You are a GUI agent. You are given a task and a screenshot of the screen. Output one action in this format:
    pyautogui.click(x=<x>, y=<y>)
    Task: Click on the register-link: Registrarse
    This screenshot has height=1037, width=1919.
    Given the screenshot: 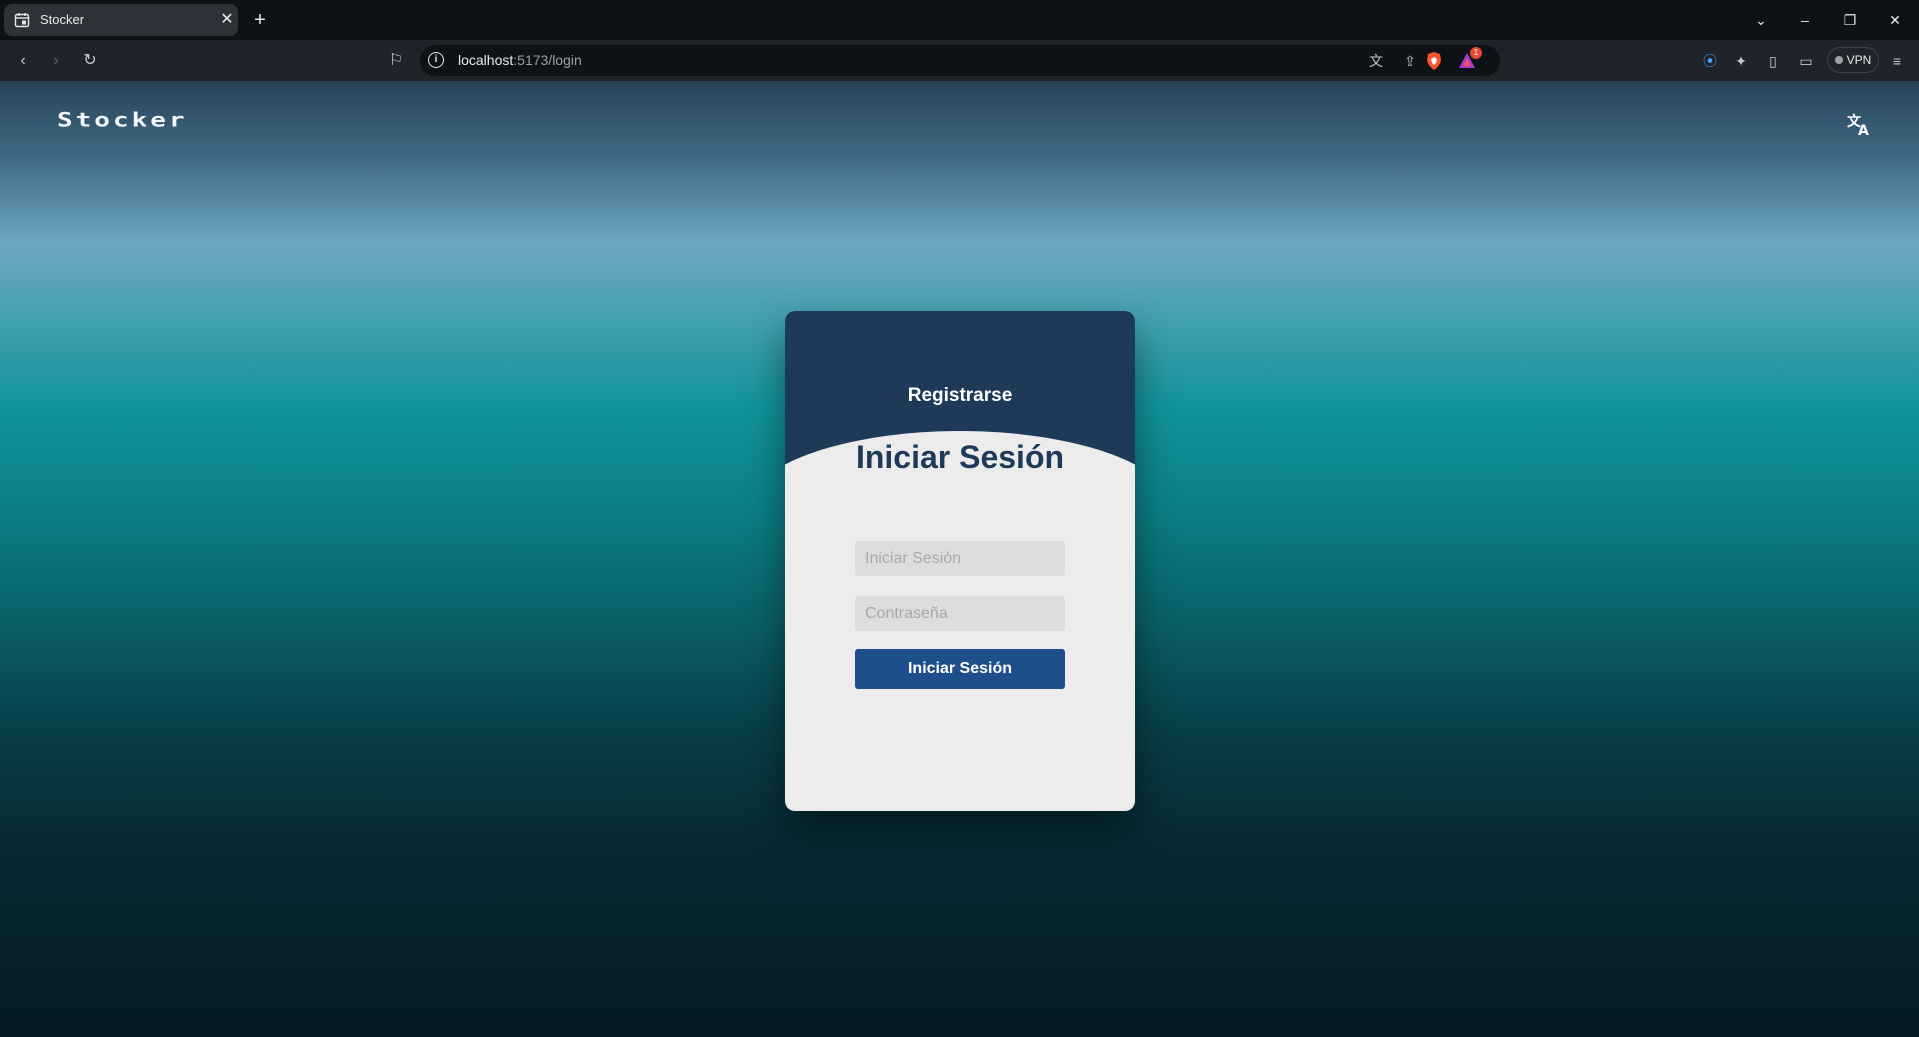 What is the action you would take?
    pyautogui.click(x=960, y=396)
    